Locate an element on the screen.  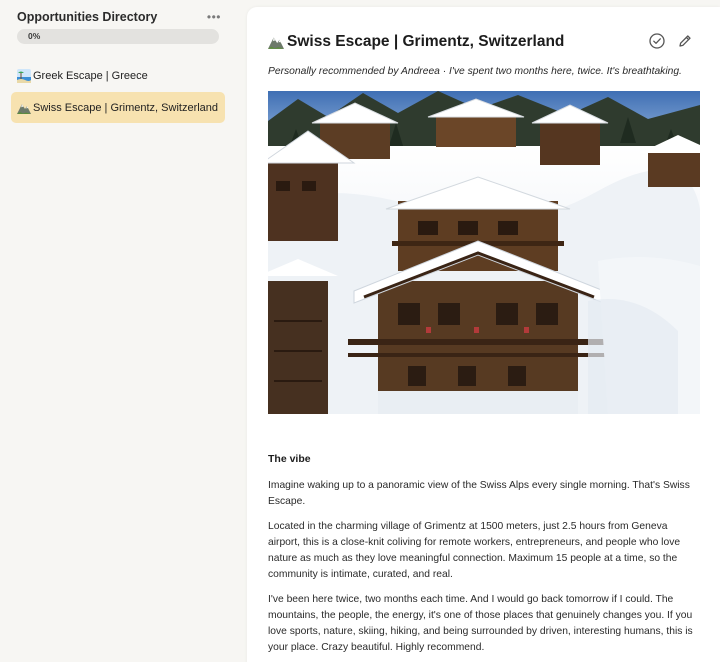
progress-bar: 0% is located at coordinates (118, 36).